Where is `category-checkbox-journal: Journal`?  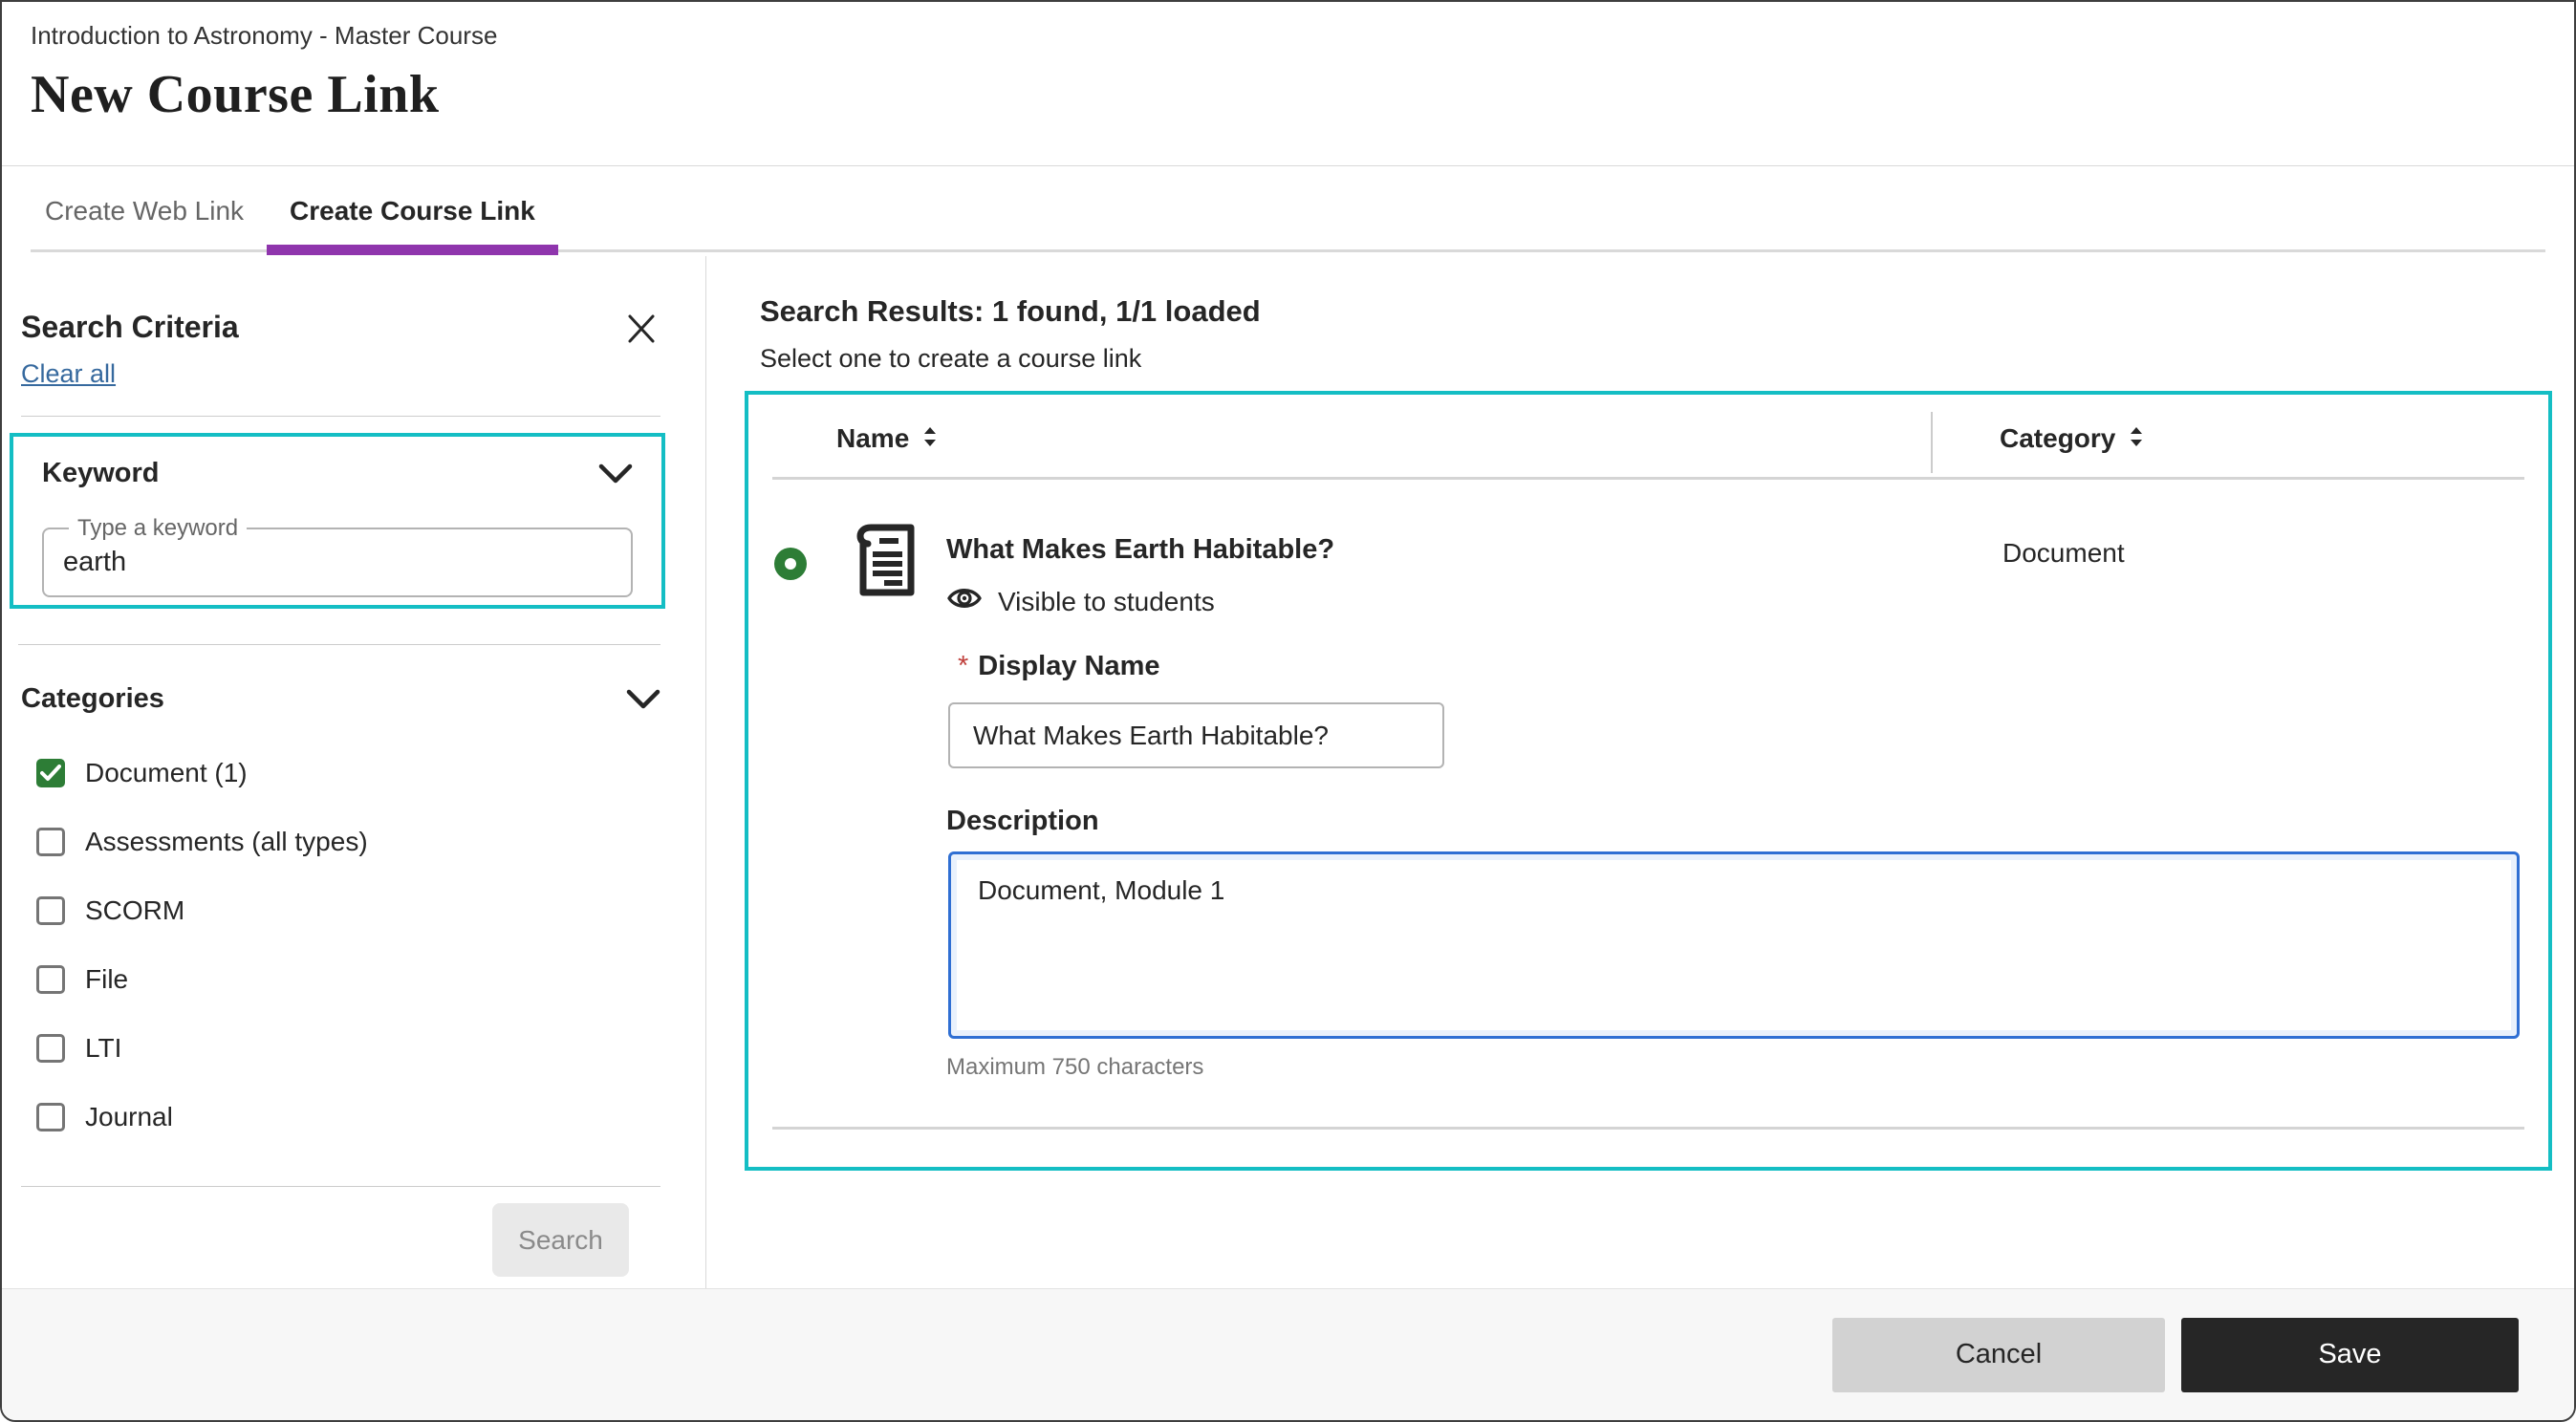 category-checkbox-journal: Journal is located at coordinates (340, 1117).